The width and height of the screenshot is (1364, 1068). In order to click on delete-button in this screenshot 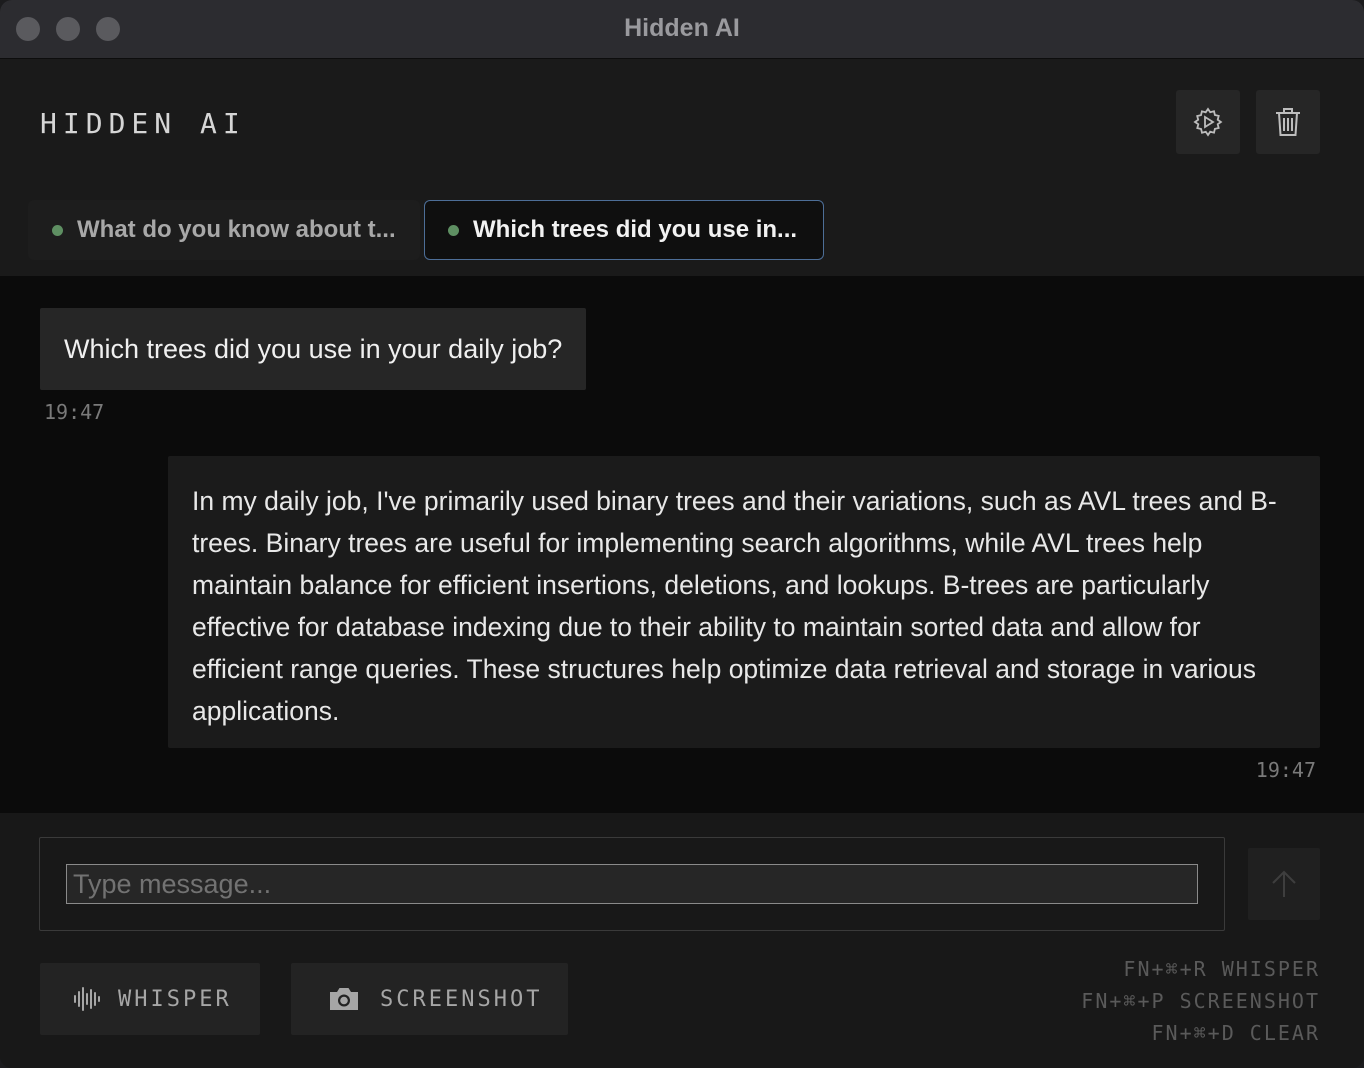, I will do `click(1288, 122)`.